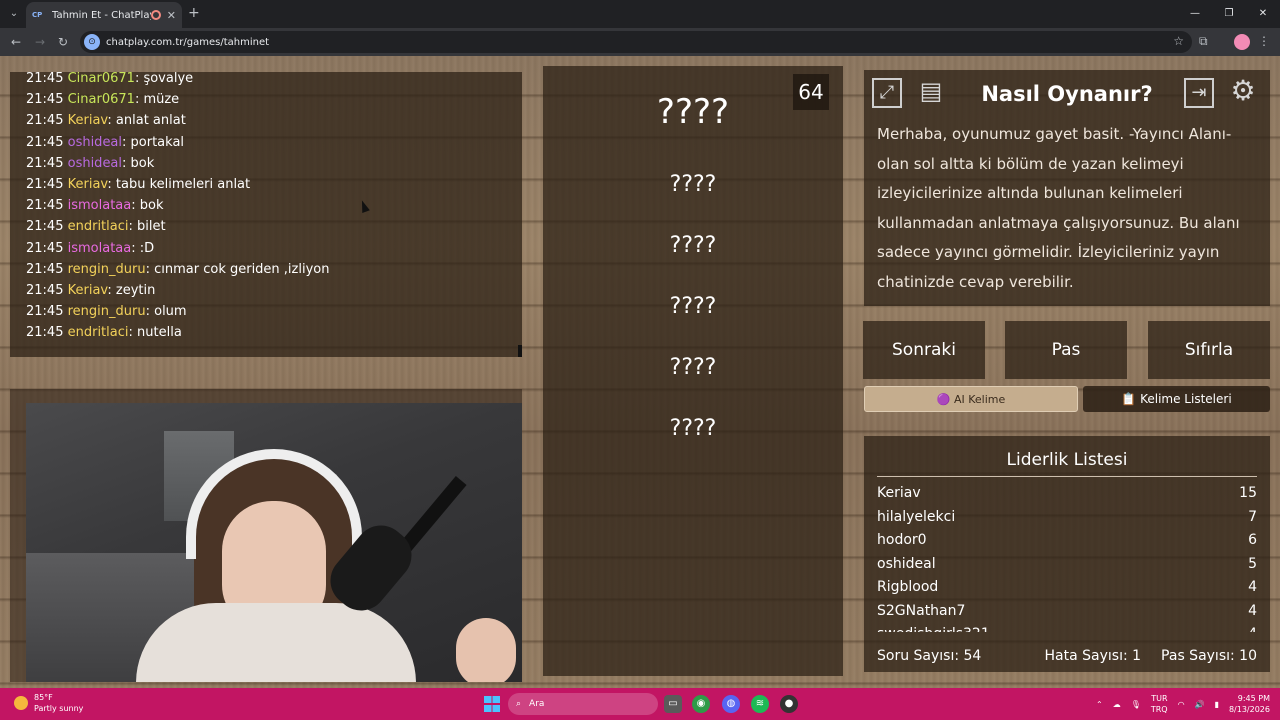 This screenshot has width=1280, height=720. Describe the element at coordinates (1199, 93) in the screenshot. I see `exit-icon: ⇥` at that location.